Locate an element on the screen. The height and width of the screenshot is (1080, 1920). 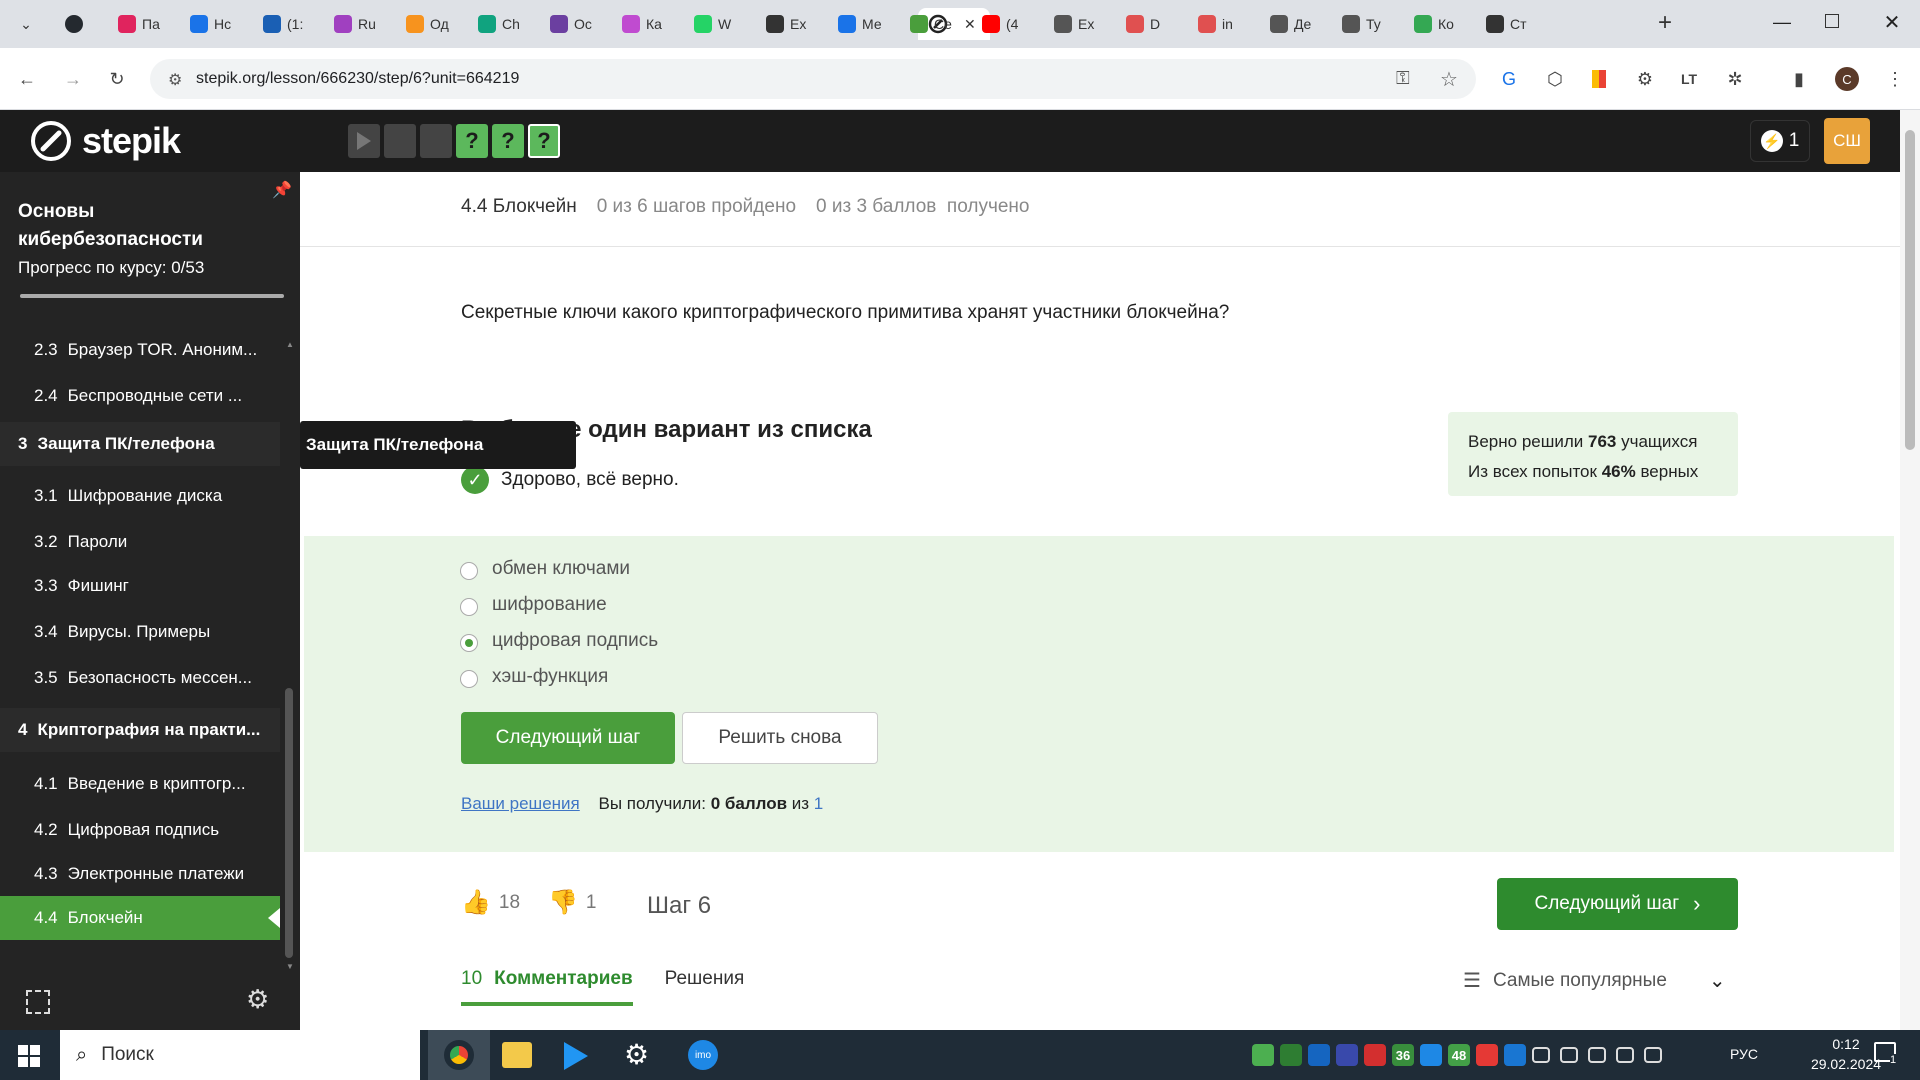
sidebar-scrollbar-thumb is located at coordinates (289, 823).